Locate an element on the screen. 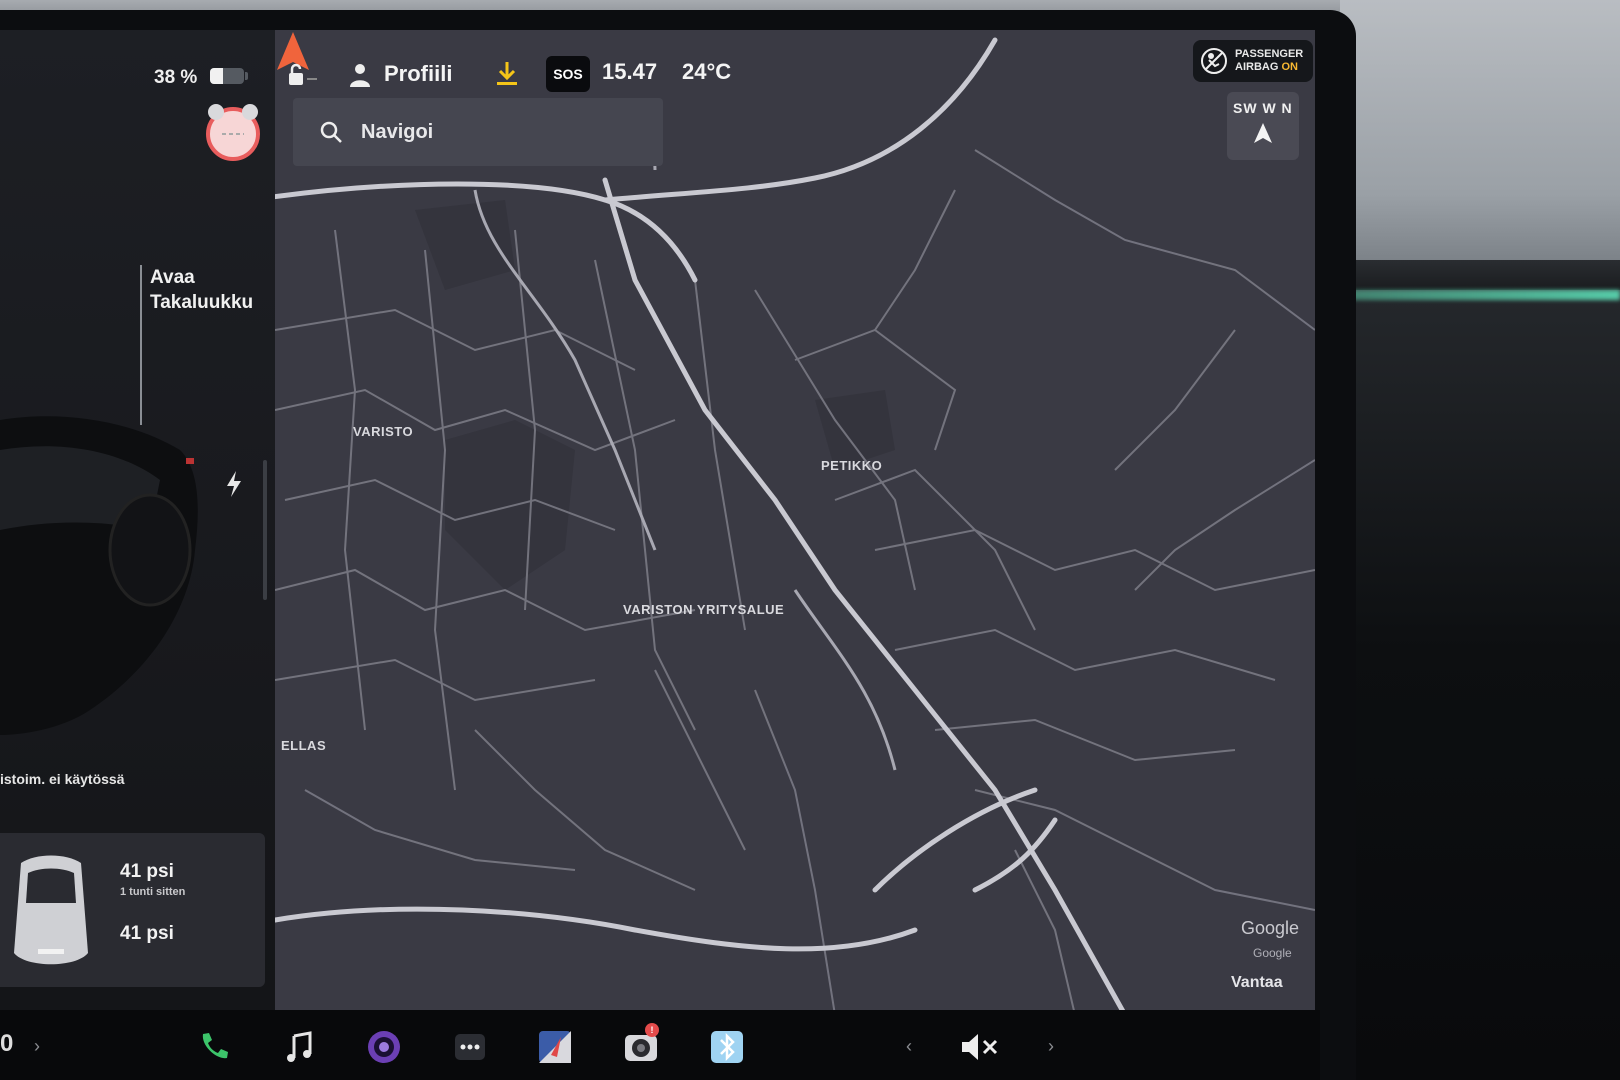 The image size is (1620, 1080). music-app-button is located at coordinates (299, 1047).